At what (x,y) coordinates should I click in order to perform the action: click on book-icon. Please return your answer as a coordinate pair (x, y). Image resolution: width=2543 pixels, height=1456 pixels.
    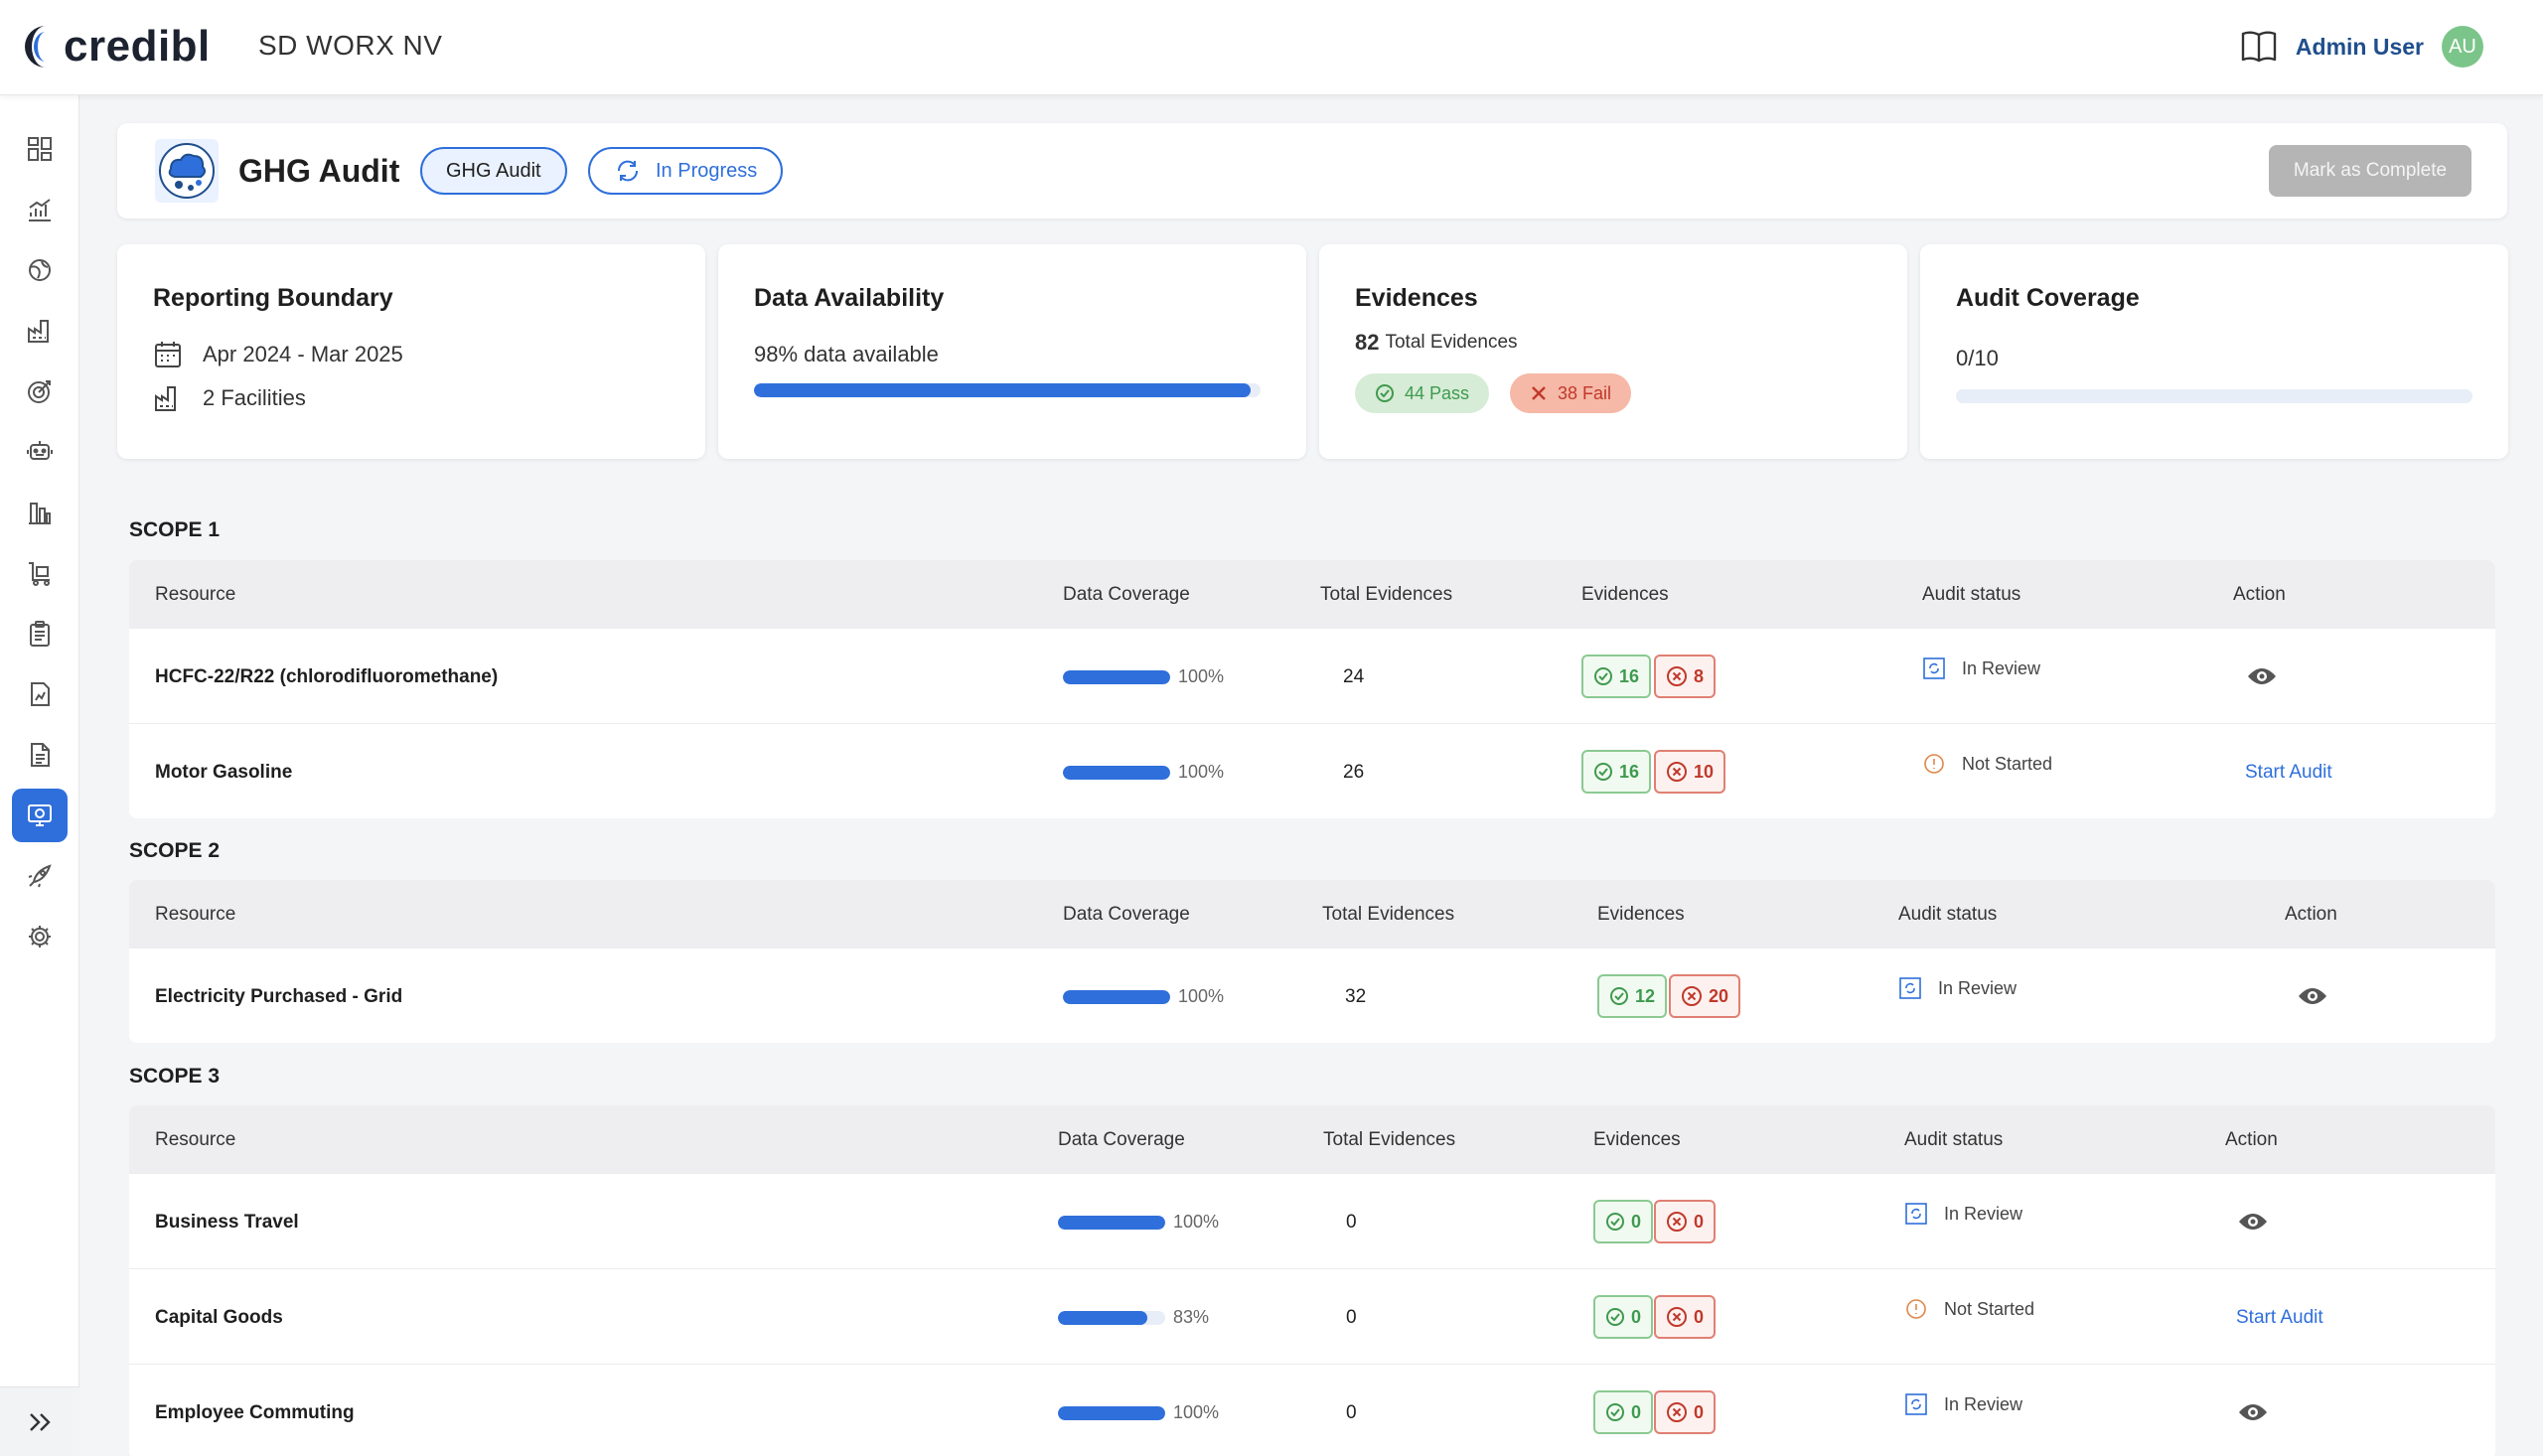
    Looking at the image, I should click on (2259, 47).